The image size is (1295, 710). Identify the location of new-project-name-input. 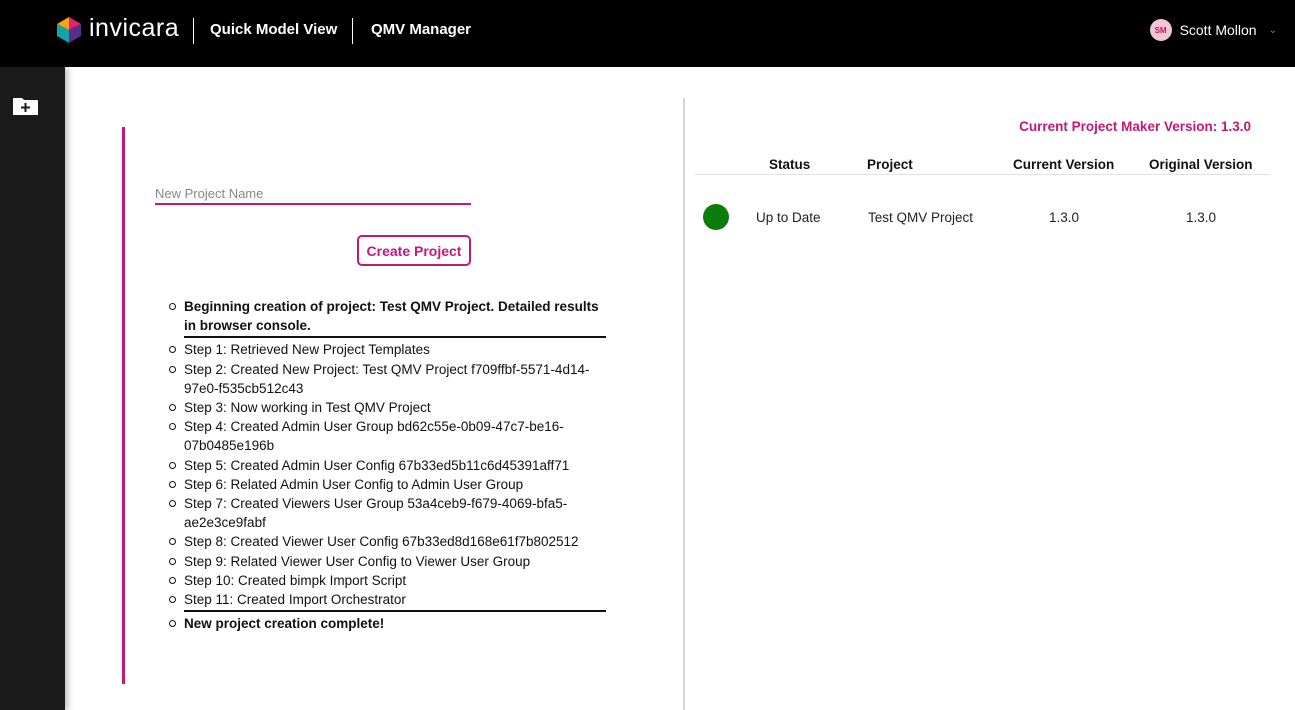
(313, 194).